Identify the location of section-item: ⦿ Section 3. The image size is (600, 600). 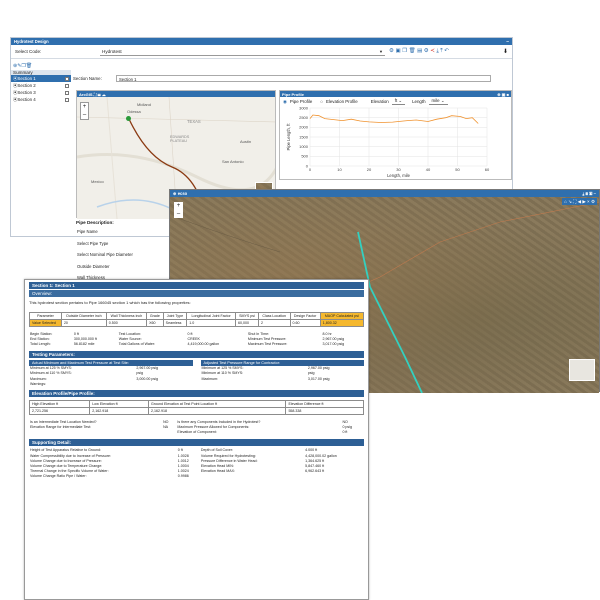
(41, 92).